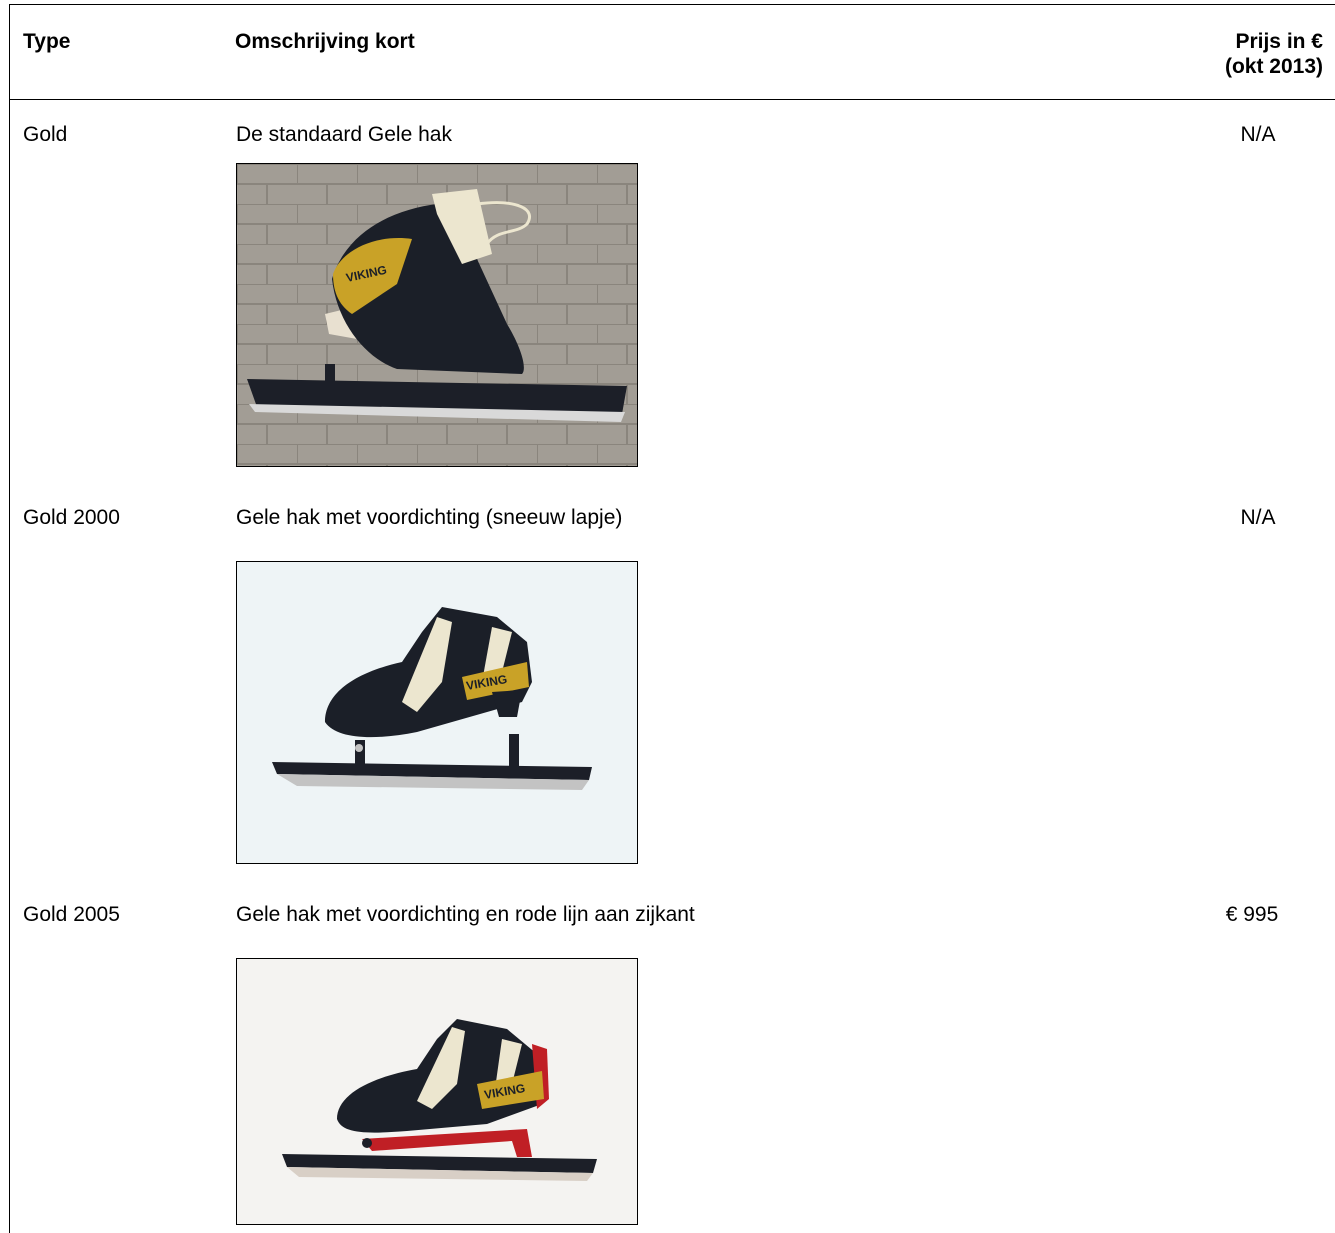 The image size is (1335, 1233). Describe the element at coordinates (344, 134) in the screenshot. I see `row-description: De standaard Gele hak` at that location.